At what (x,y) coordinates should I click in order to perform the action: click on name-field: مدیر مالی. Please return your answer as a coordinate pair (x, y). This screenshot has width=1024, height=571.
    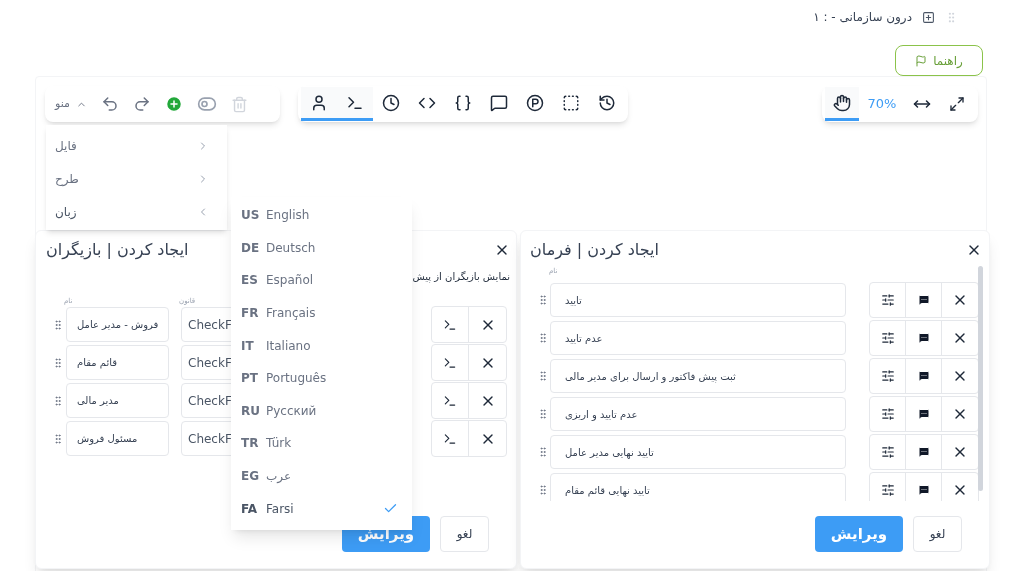
    Looking at the image, I should click on (117, 400).